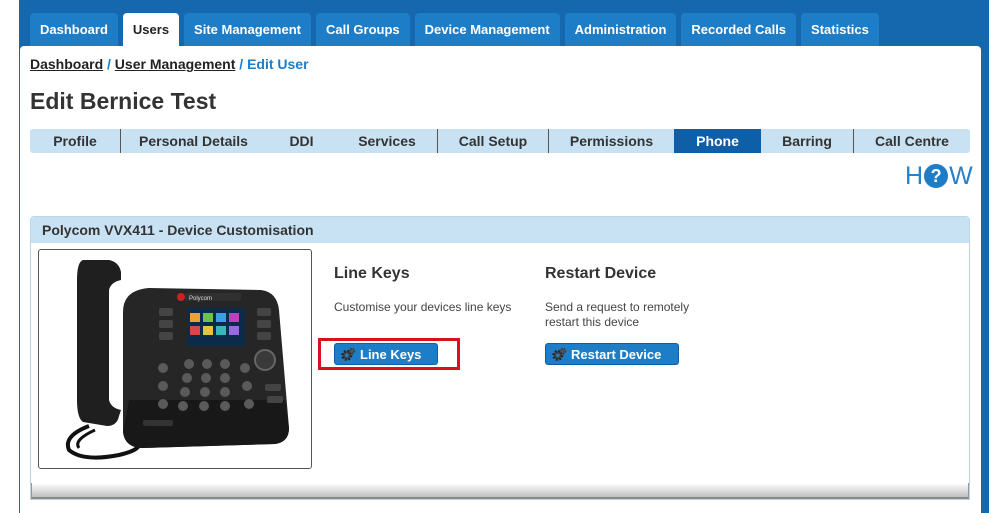  I want to click on nav-tab-call-groups: Call Groups, so click(362, 29).